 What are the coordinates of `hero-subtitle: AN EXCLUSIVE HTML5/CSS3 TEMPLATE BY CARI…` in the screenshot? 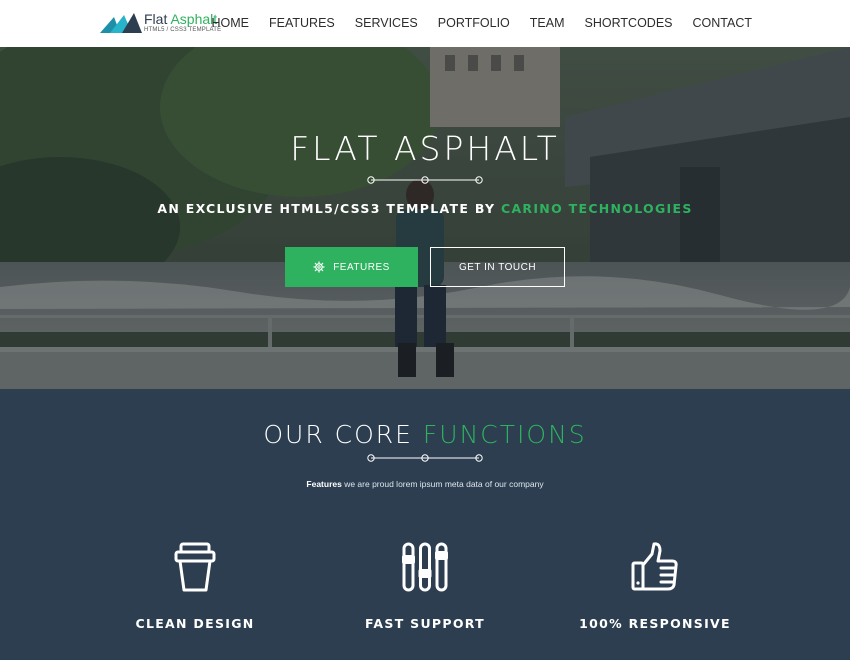 It's located at (425, 208).